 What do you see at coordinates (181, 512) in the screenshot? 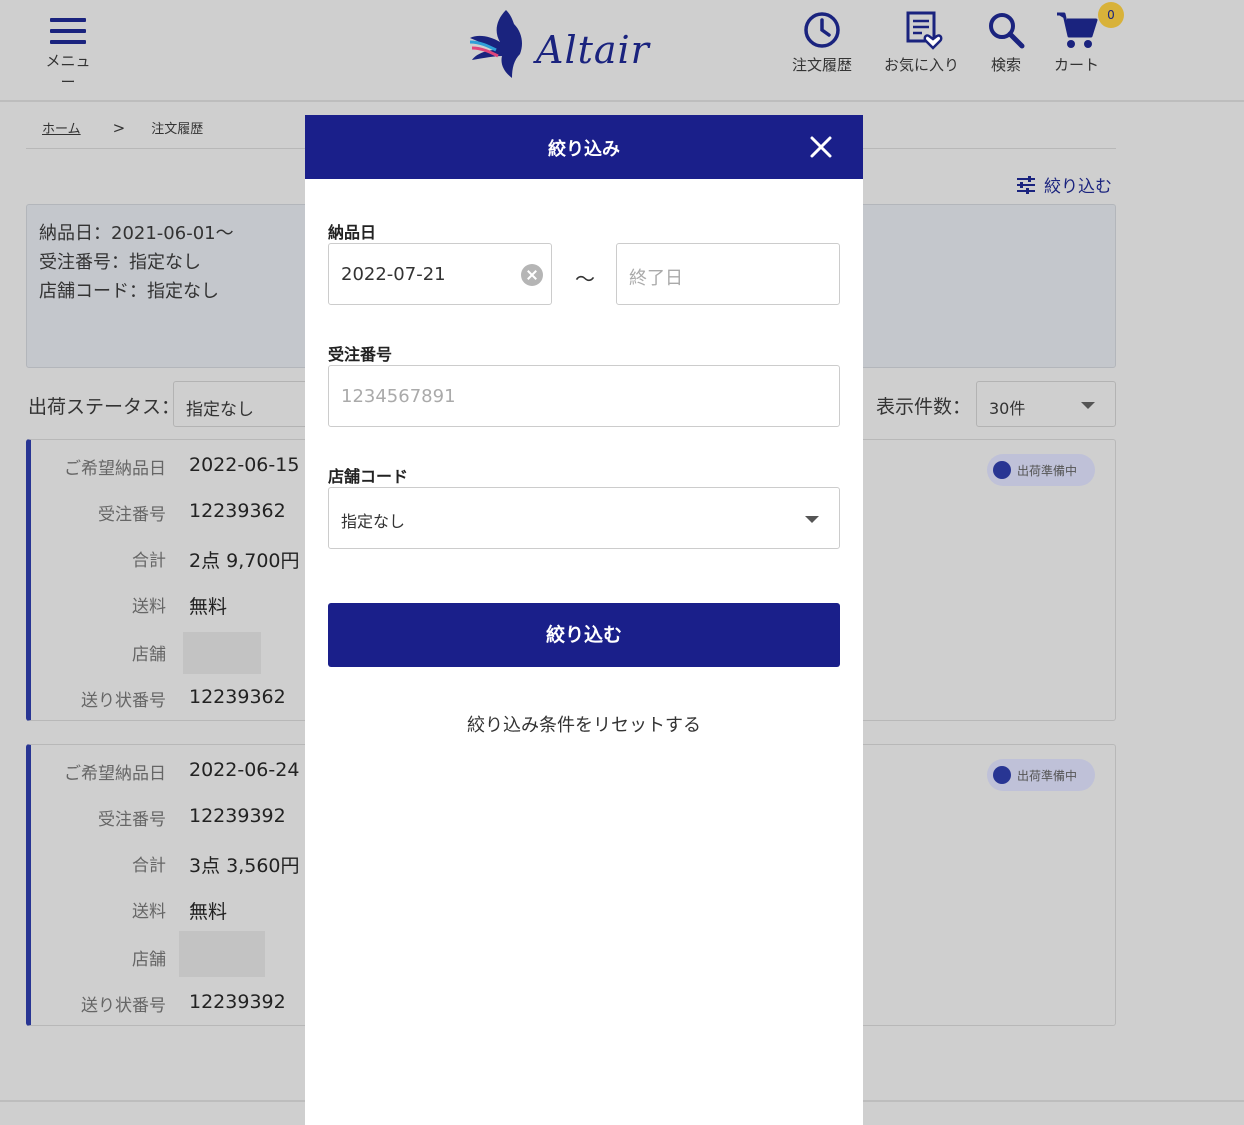
I see `order-row: 受注番号 12239362` at bounding box center [181, 512].